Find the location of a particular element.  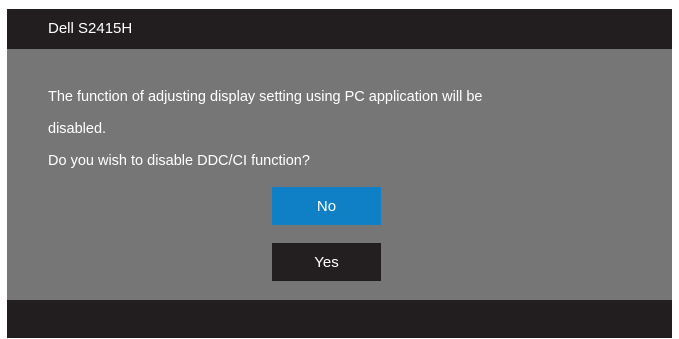

message-line-3: Do you wish to disable DDC/CI function? is located at coordinates (179, 161).